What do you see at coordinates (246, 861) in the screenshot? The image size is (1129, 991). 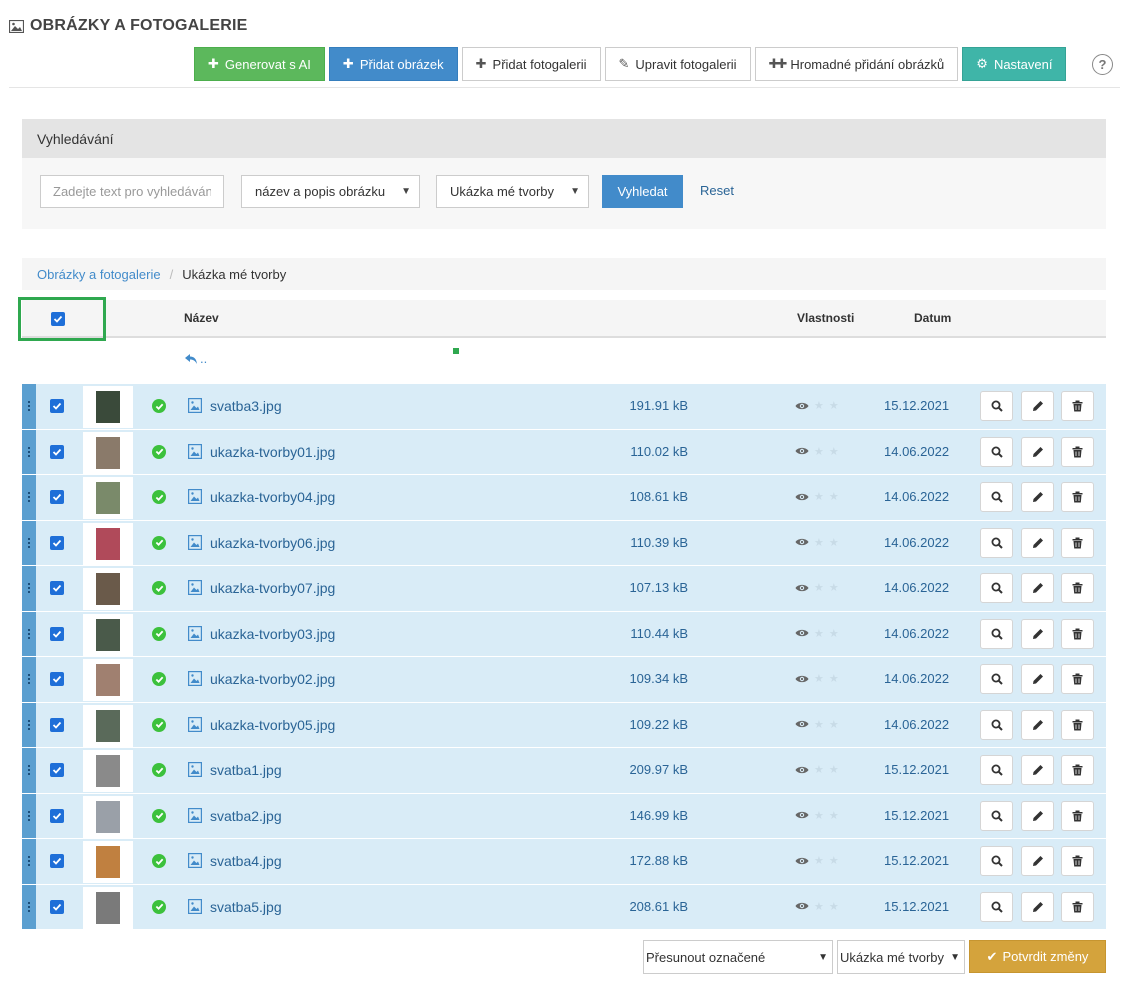 I see `file-name-link: svatba4.jpg` at bounding box center [246, 861].